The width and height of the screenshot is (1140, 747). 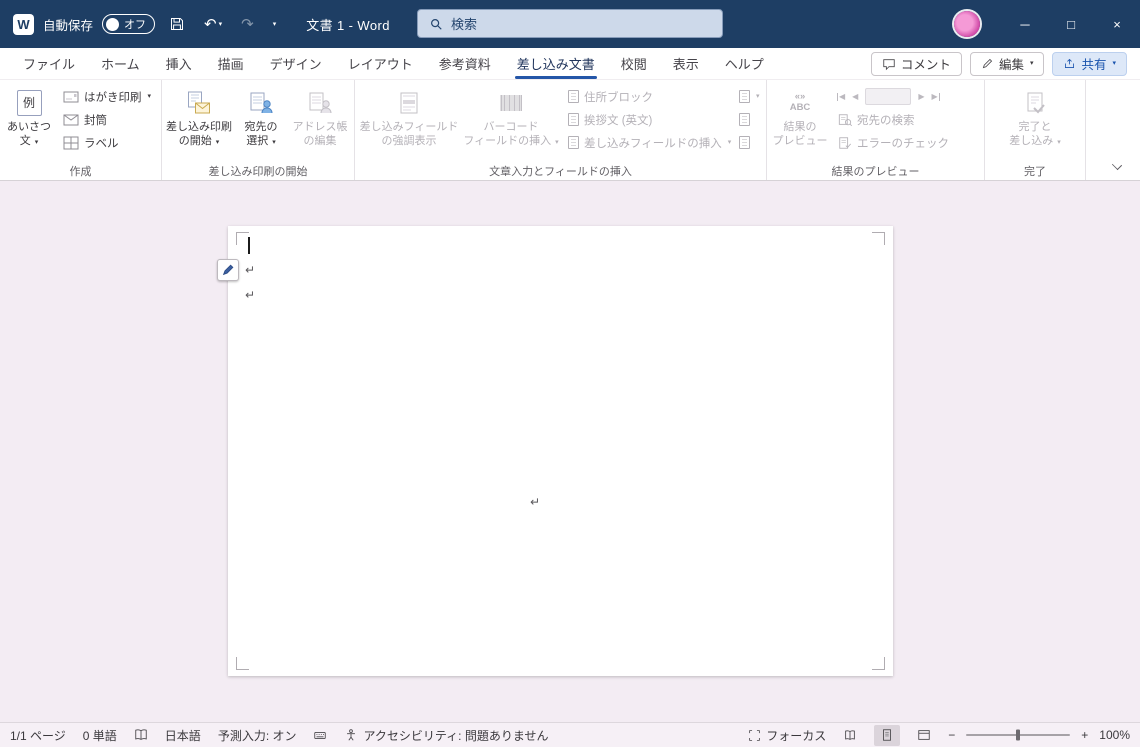 What do you see at coordinates (247, 24) in the screenshot?
I see `redo-button: ↷` at bounding box center [247, 24].